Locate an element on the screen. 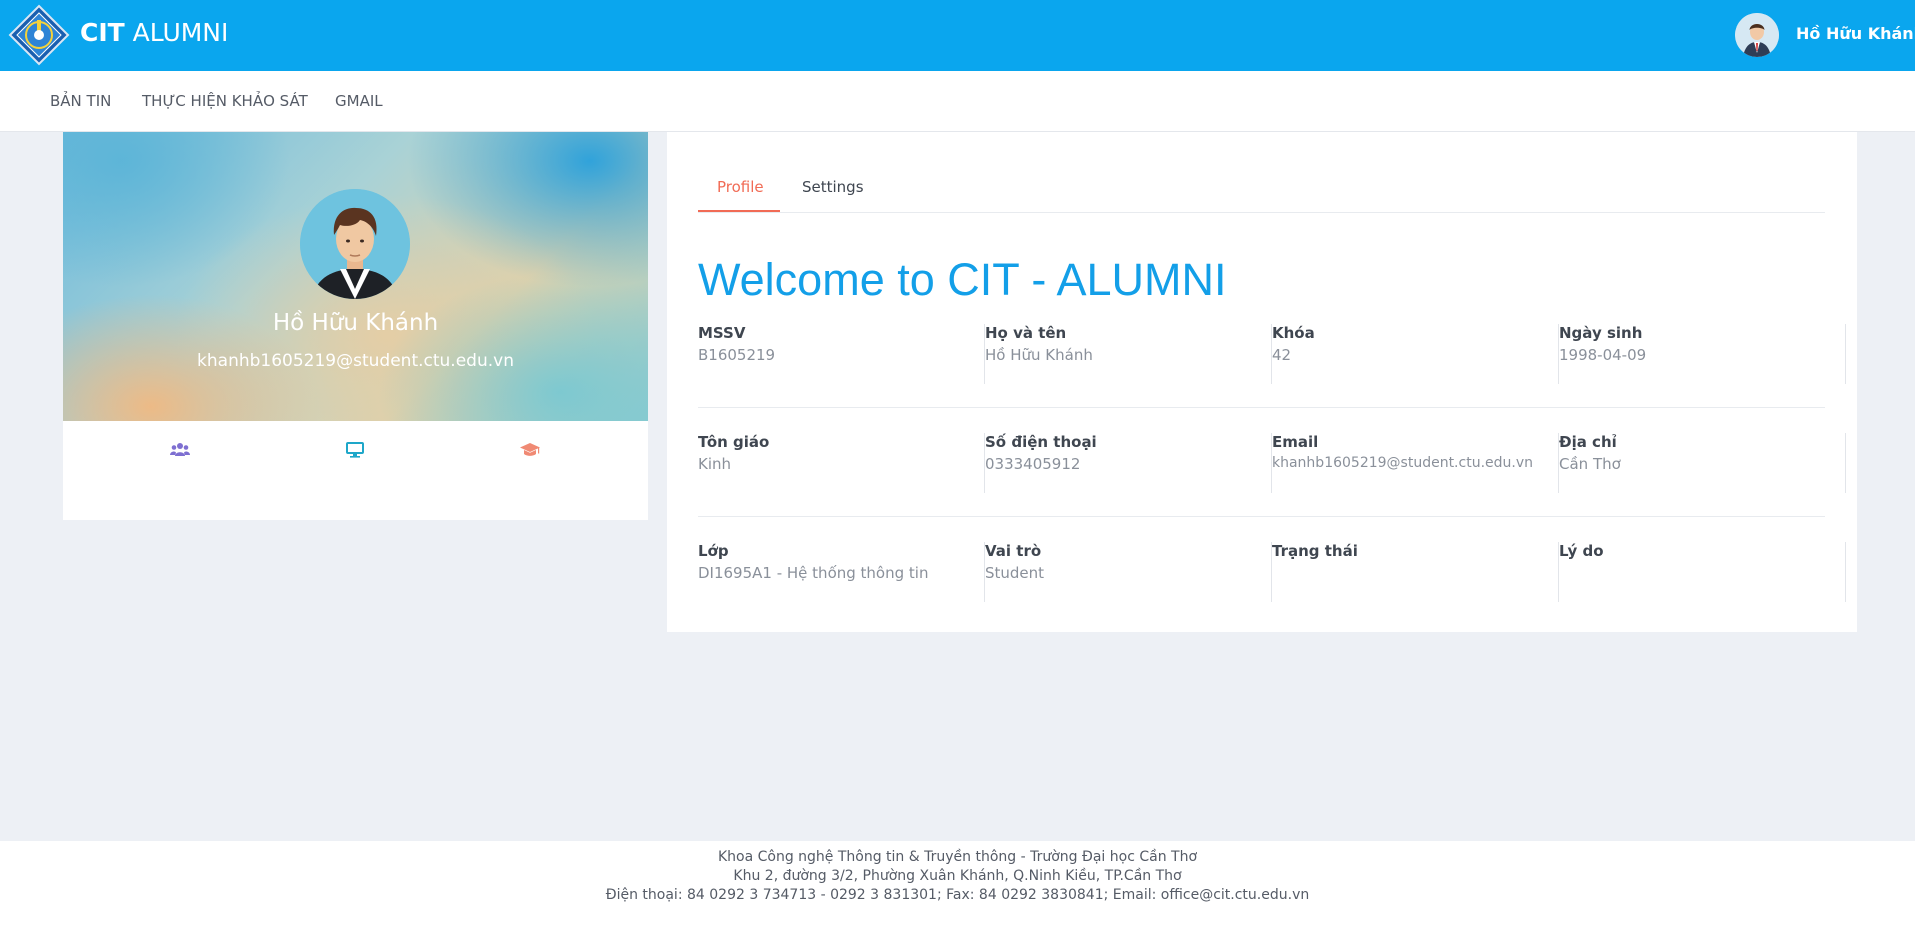 The image size is (1915, 926). field-so-dien-thoai: Số điện thoại 0333405912 is located at coordinates (1128, 463).